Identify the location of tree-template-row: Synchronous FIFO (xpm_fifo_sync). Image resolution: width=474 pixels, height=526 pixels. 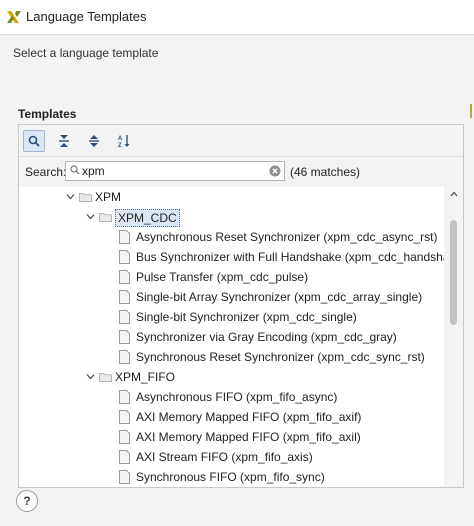
(231, 477).